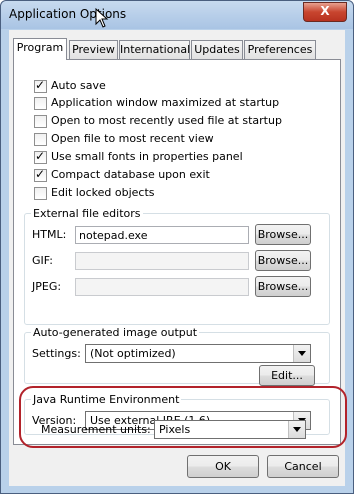  I want to click on tab-label: Preferences, so click(280, 49).